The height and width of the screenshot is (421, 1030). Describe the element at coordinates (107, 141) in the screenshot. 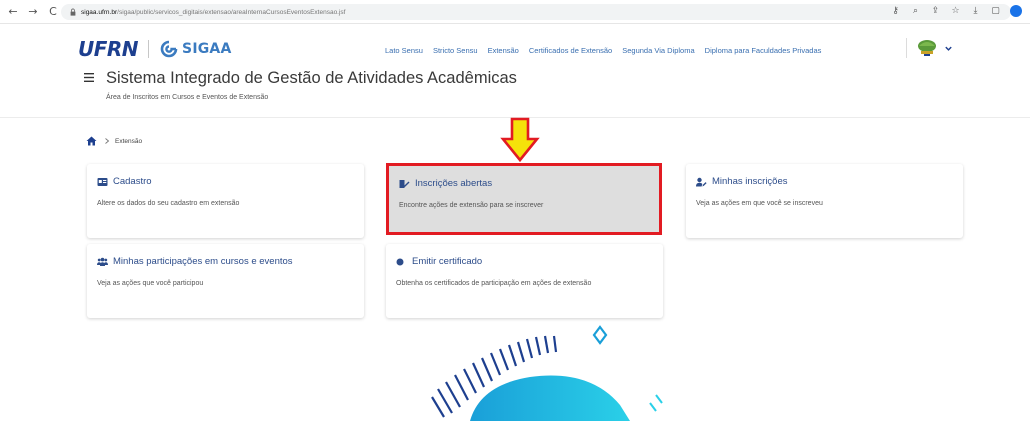

I see `chevron-right-icon` at that location.